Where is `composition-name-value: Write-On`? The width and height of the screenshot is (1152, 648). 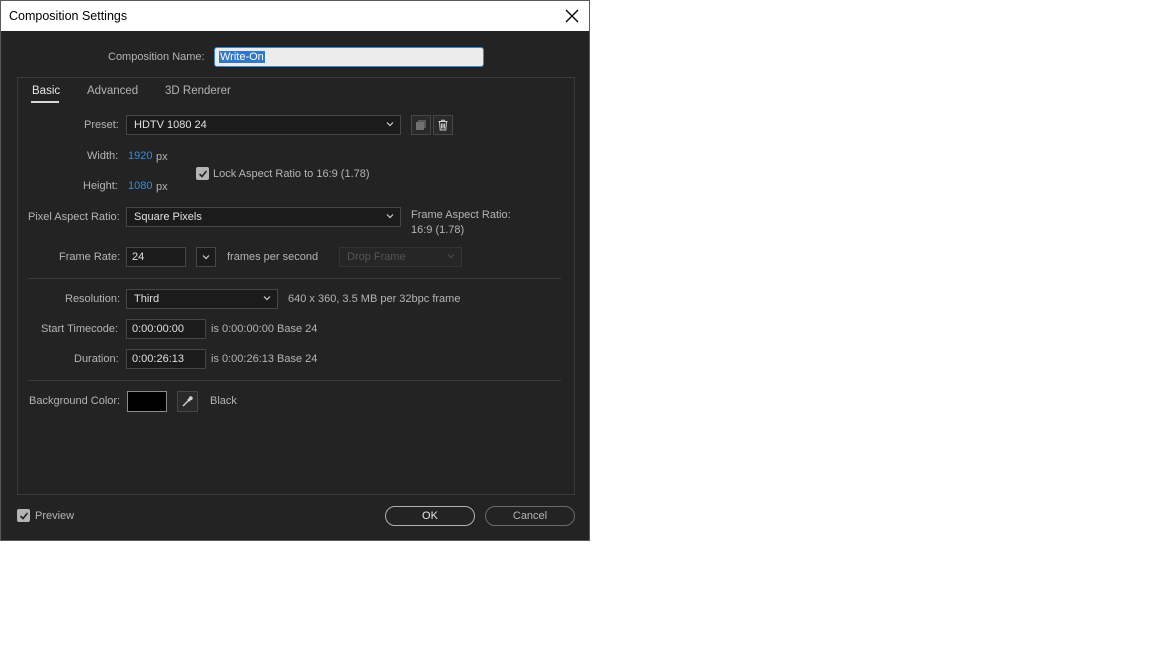 composition-name-value: Write-On is located at coordinates (242, 57).